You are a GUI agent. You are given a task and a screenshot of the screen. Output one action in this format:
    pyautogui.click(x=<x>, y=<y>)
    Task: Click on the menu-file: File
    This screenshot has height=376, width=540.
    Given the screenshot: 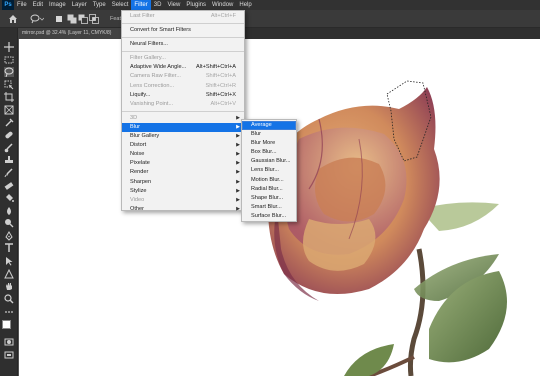 What is the action you would take?
    pyautogui.click(x=22, y=5)
    